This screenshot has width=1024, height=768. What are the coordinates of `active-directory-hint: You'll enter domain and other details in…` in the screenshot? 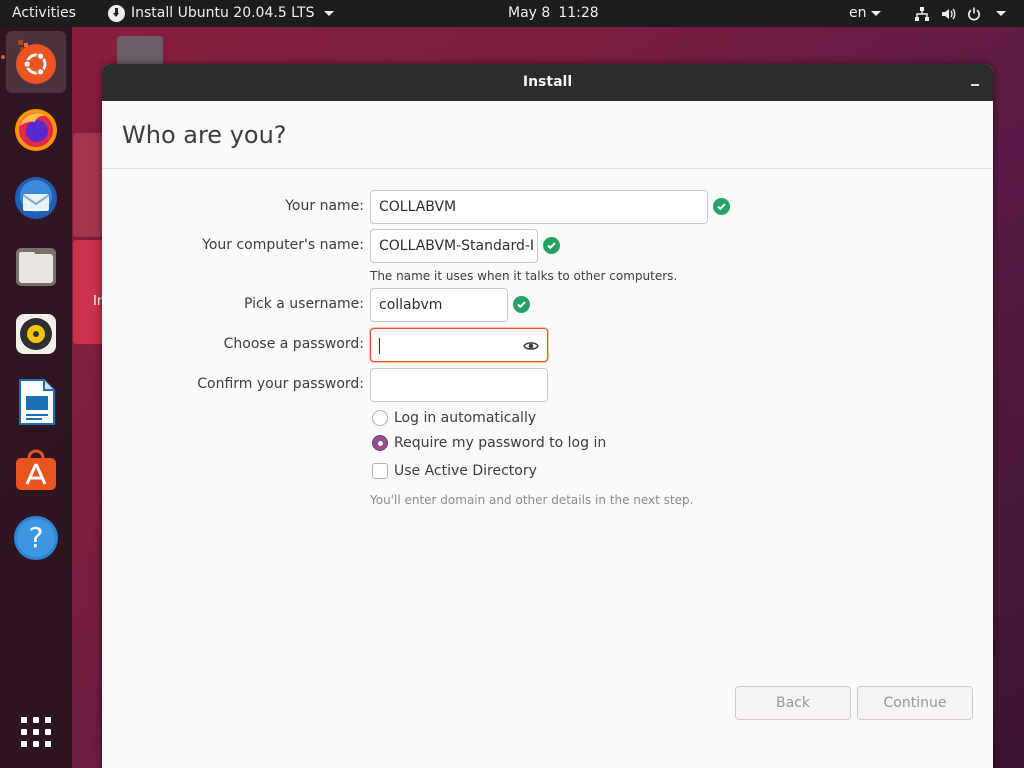 It's located at (532, 500).